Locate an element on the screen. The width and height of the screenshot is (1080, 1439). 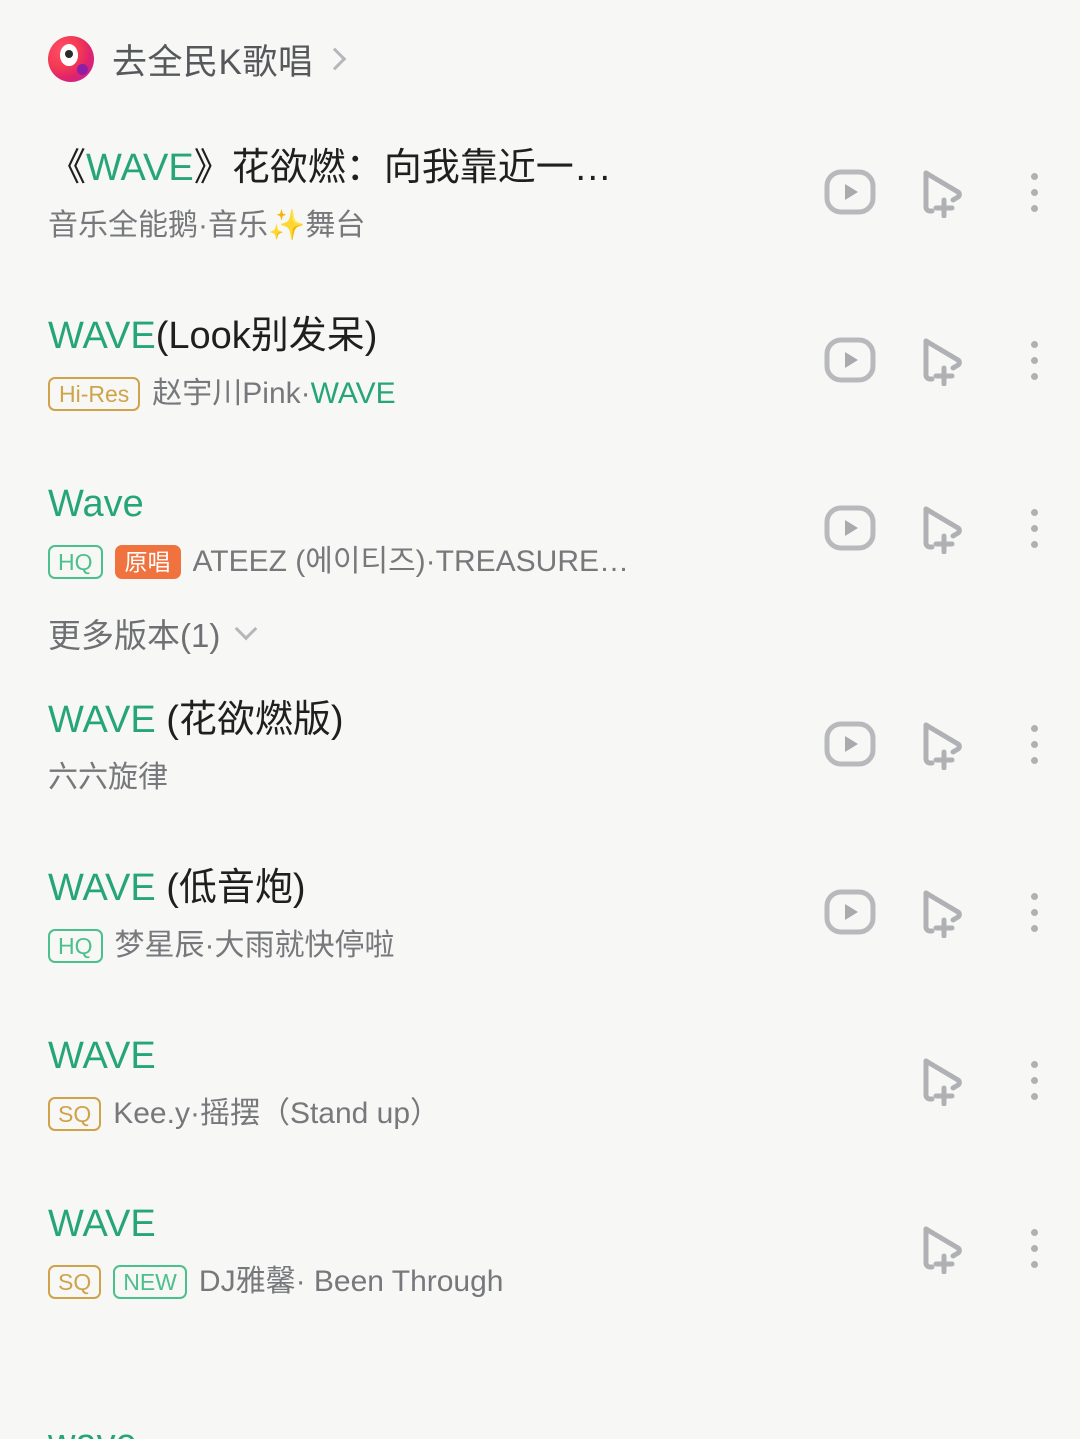
song-subtitle-part: 梦星辰·大雨就快停啦 is located at coordinates (254, 945).